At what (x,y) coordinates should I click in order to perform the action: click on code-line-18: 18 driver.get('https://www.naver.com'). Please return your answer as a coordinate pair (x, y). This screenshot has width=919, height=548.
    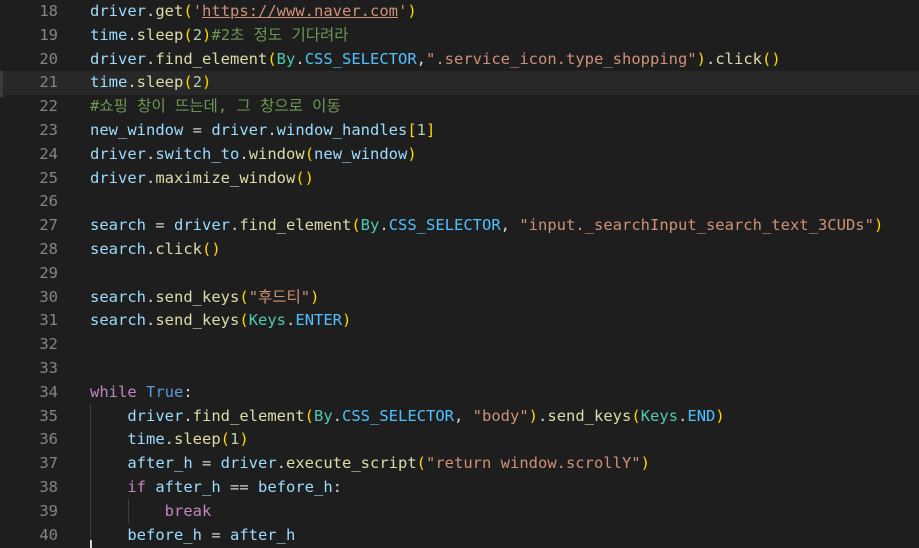
    Looking at the image, I should click on (459, 12).